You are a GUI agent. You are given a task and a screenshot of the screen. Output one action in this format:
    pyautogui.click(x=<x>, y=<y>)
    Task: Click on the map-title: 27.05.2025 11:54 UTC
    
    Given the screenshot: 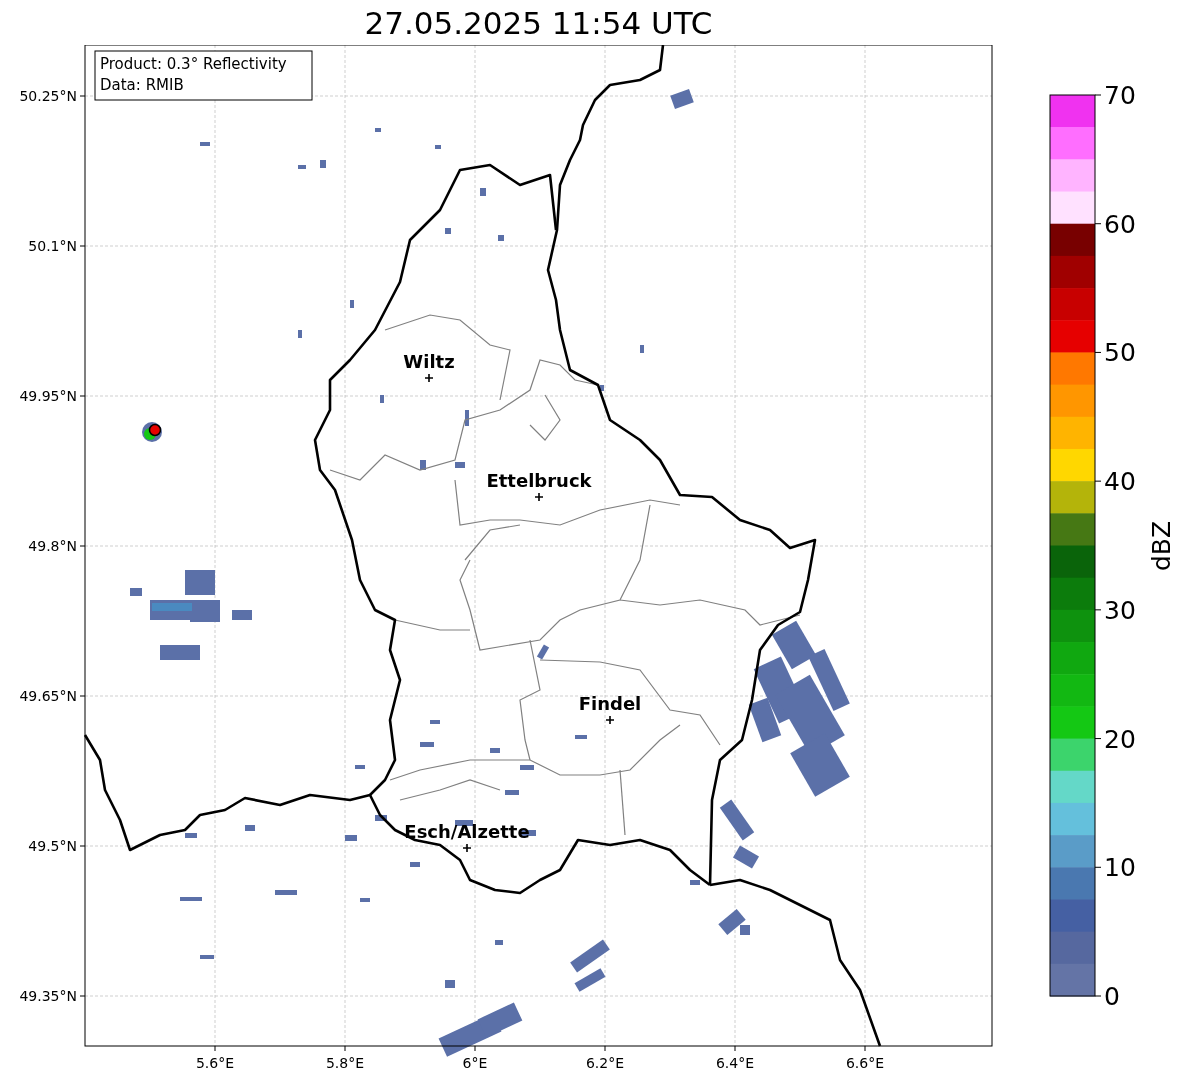 What is the action you would take?
    pyautogui.click(x=538, y=22)
    